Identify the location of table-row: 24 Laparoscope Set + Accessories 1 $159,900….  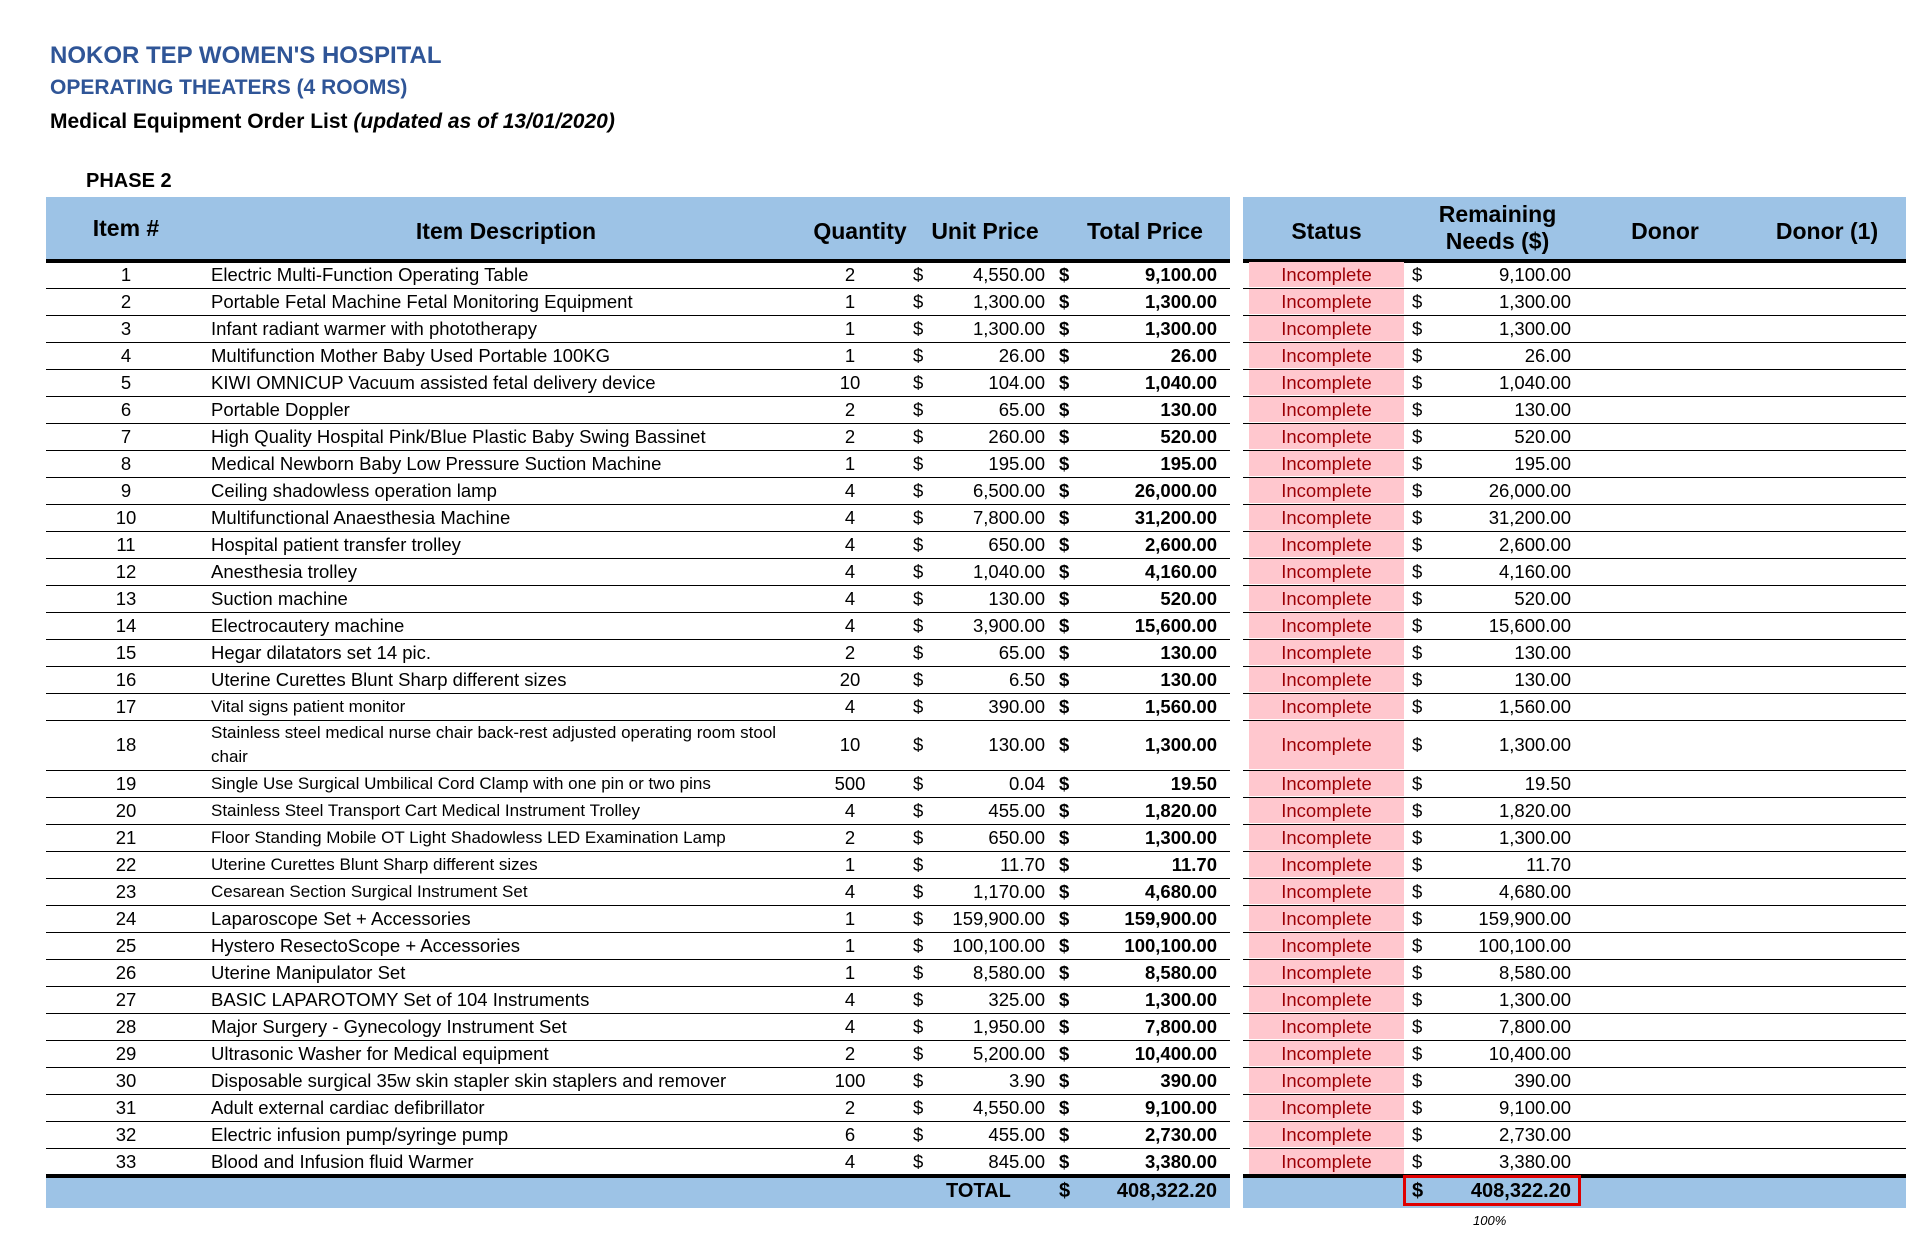
(965, 919).